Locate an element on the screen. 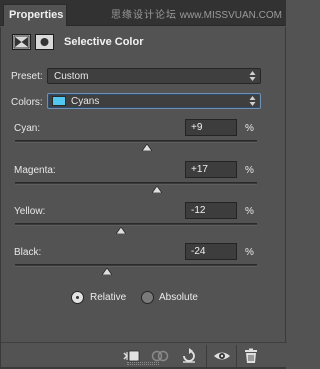  adjustment-icon is located at coordinates (21, 42).